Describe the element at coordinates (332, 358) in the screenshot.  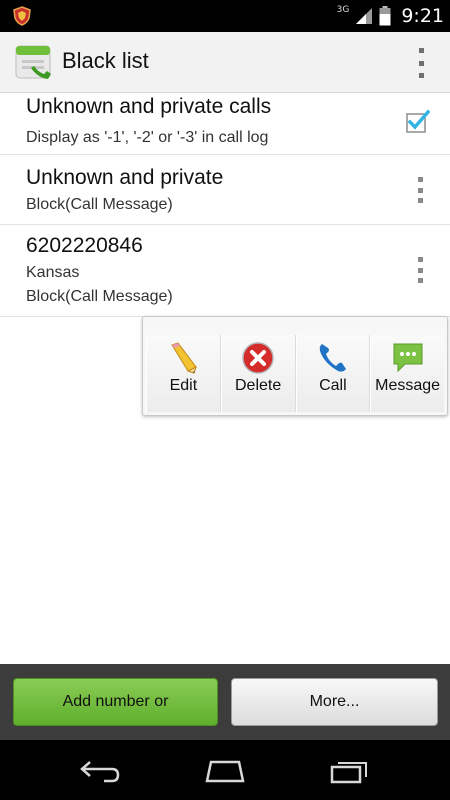
I see `phone-icon` at that location.